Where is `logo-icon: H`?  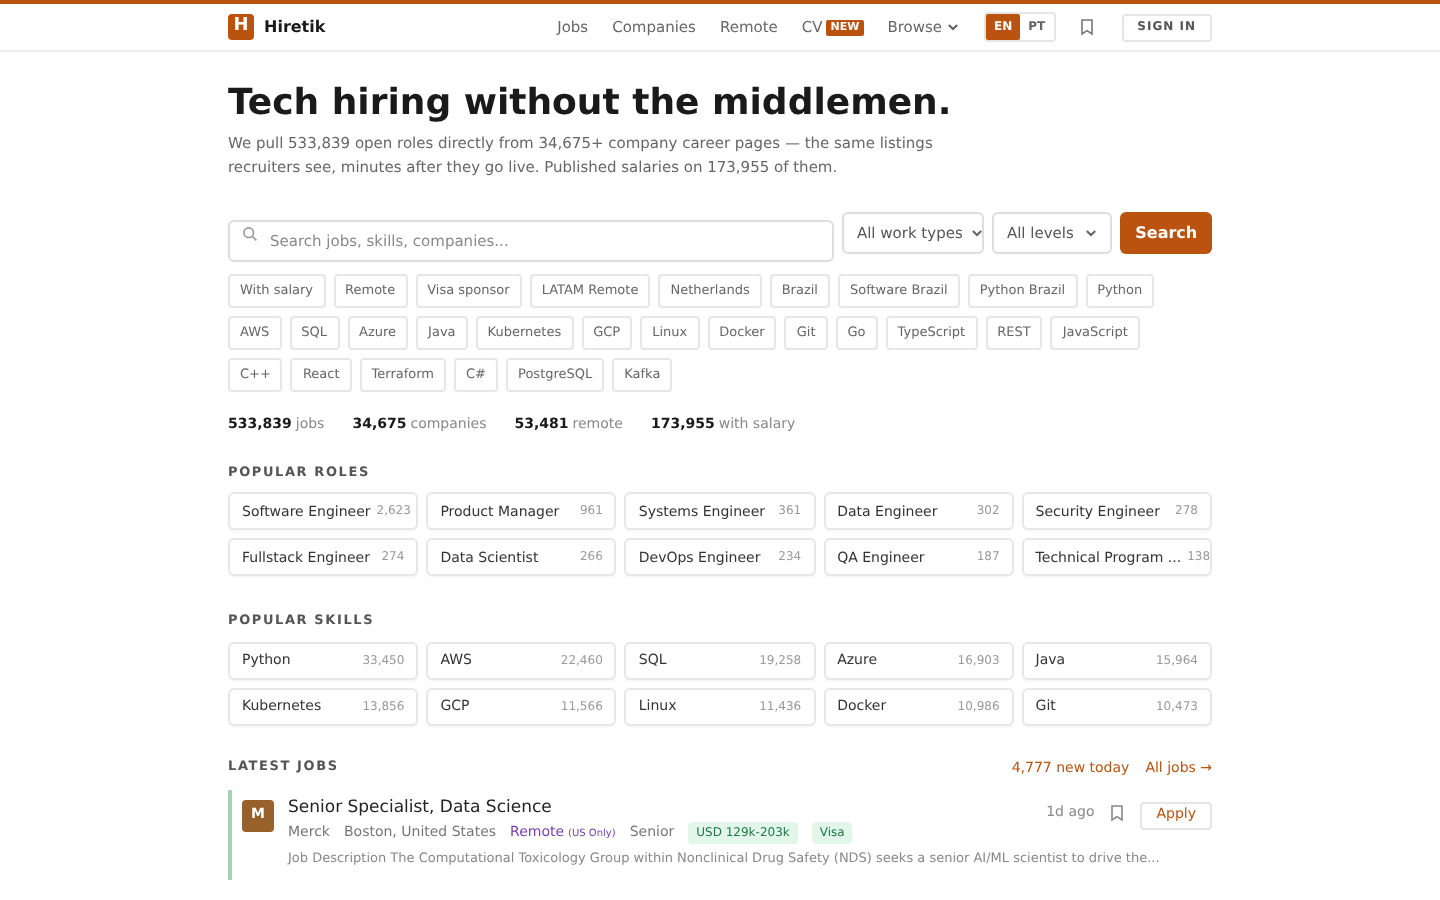 logo-icon: H is located at coordinates (241, 27).